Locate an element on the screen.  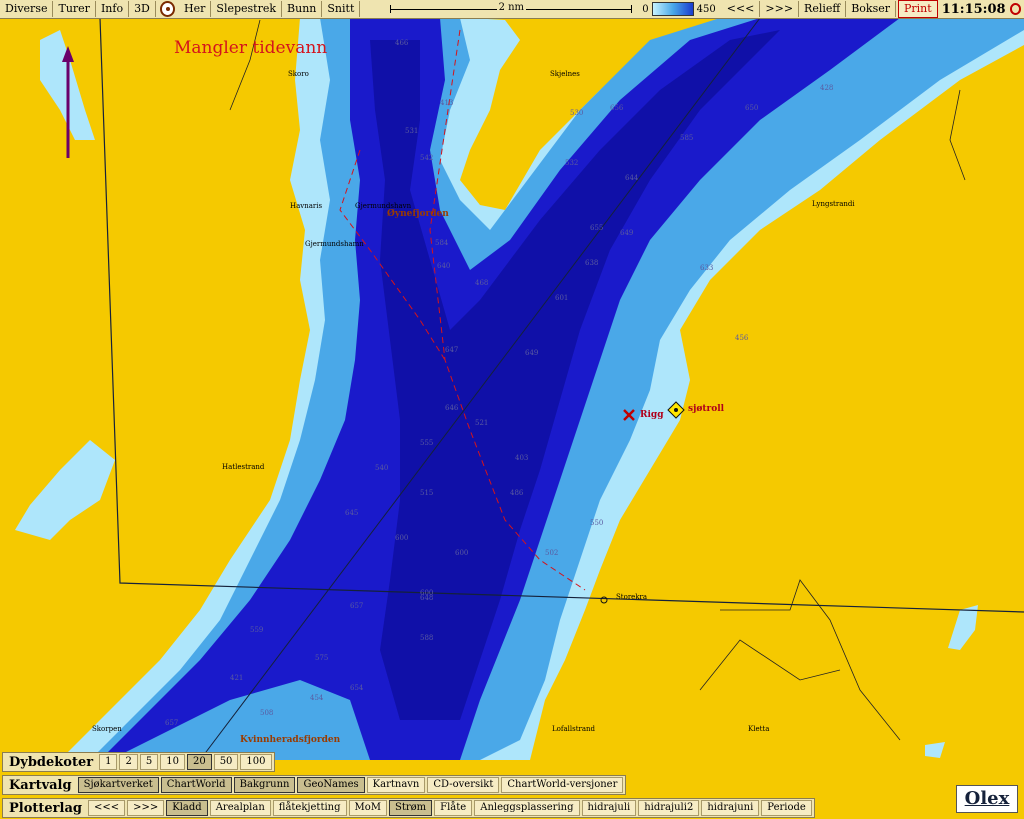
depth-sounding: 588 is located at coordinates (426, 638).